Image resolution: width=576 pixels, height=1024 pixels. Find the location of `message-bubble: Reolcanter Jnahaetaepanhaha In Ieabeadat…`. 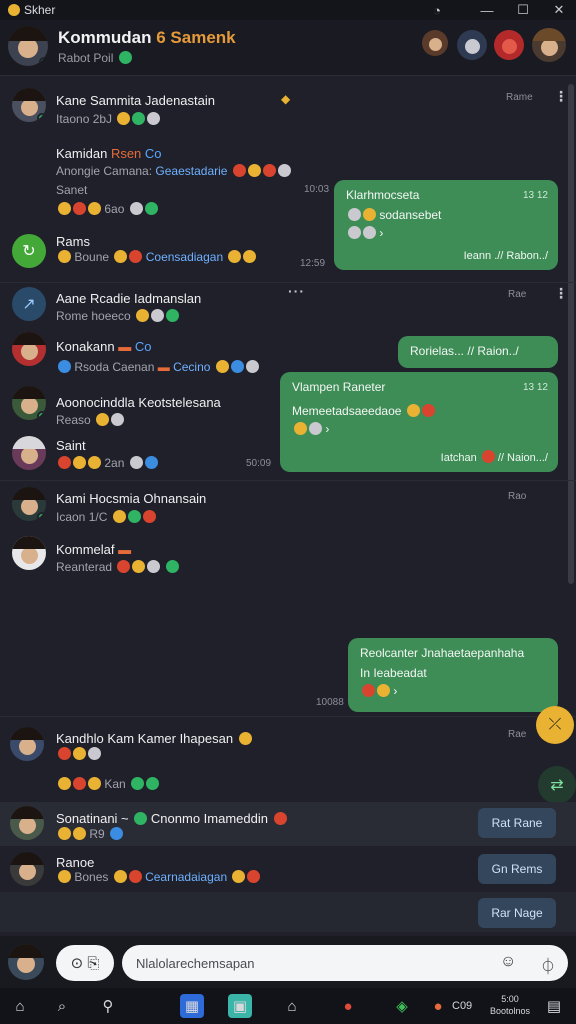

message-bubble: Reolcanter Jnahaetaepanhaha In Ieabeadat… is located at coordinates (453, 675).